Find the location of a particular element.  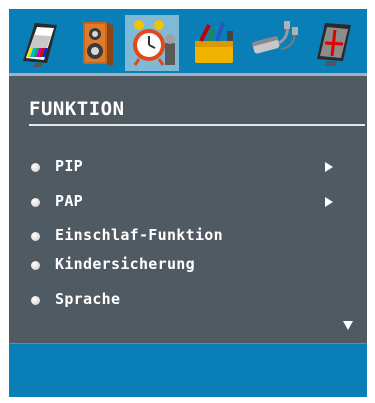

menu-item-pap: PAP is located at coordinates (191, 204).